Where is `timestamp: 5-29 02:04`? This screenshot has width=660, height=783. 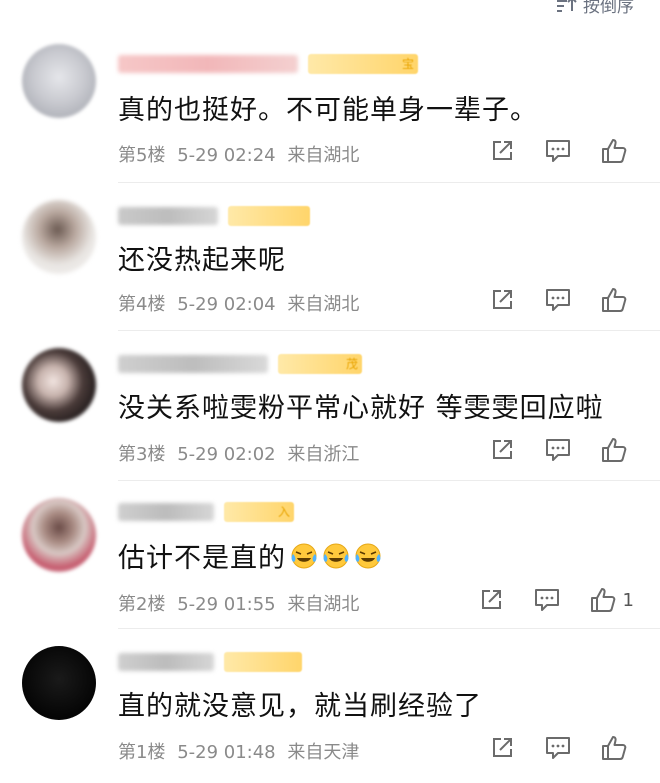
timestamp: 5-29 02:04 is located at coordinates (226, 304).